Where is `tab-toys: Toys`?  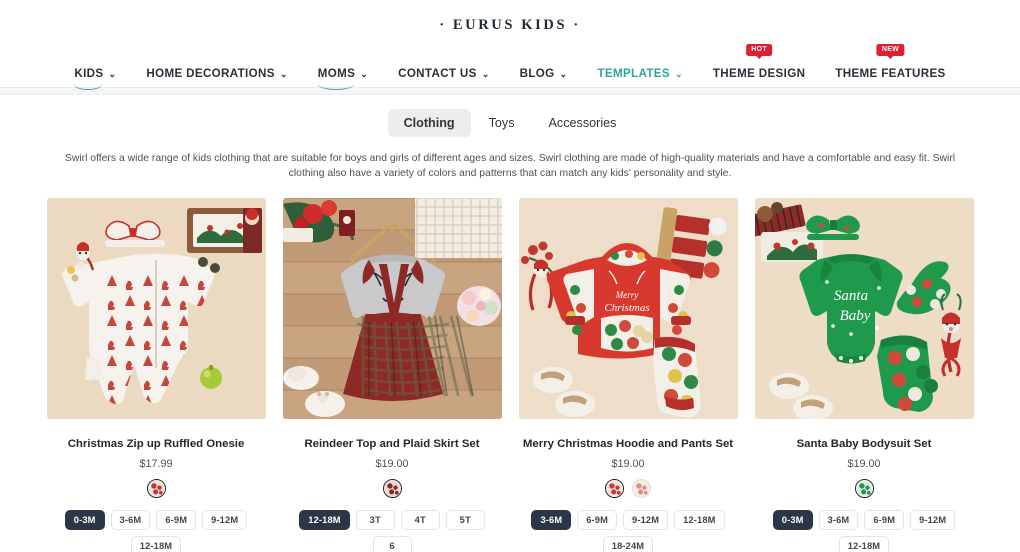
tab-toys: Toys is located at coordinates (502, 123).